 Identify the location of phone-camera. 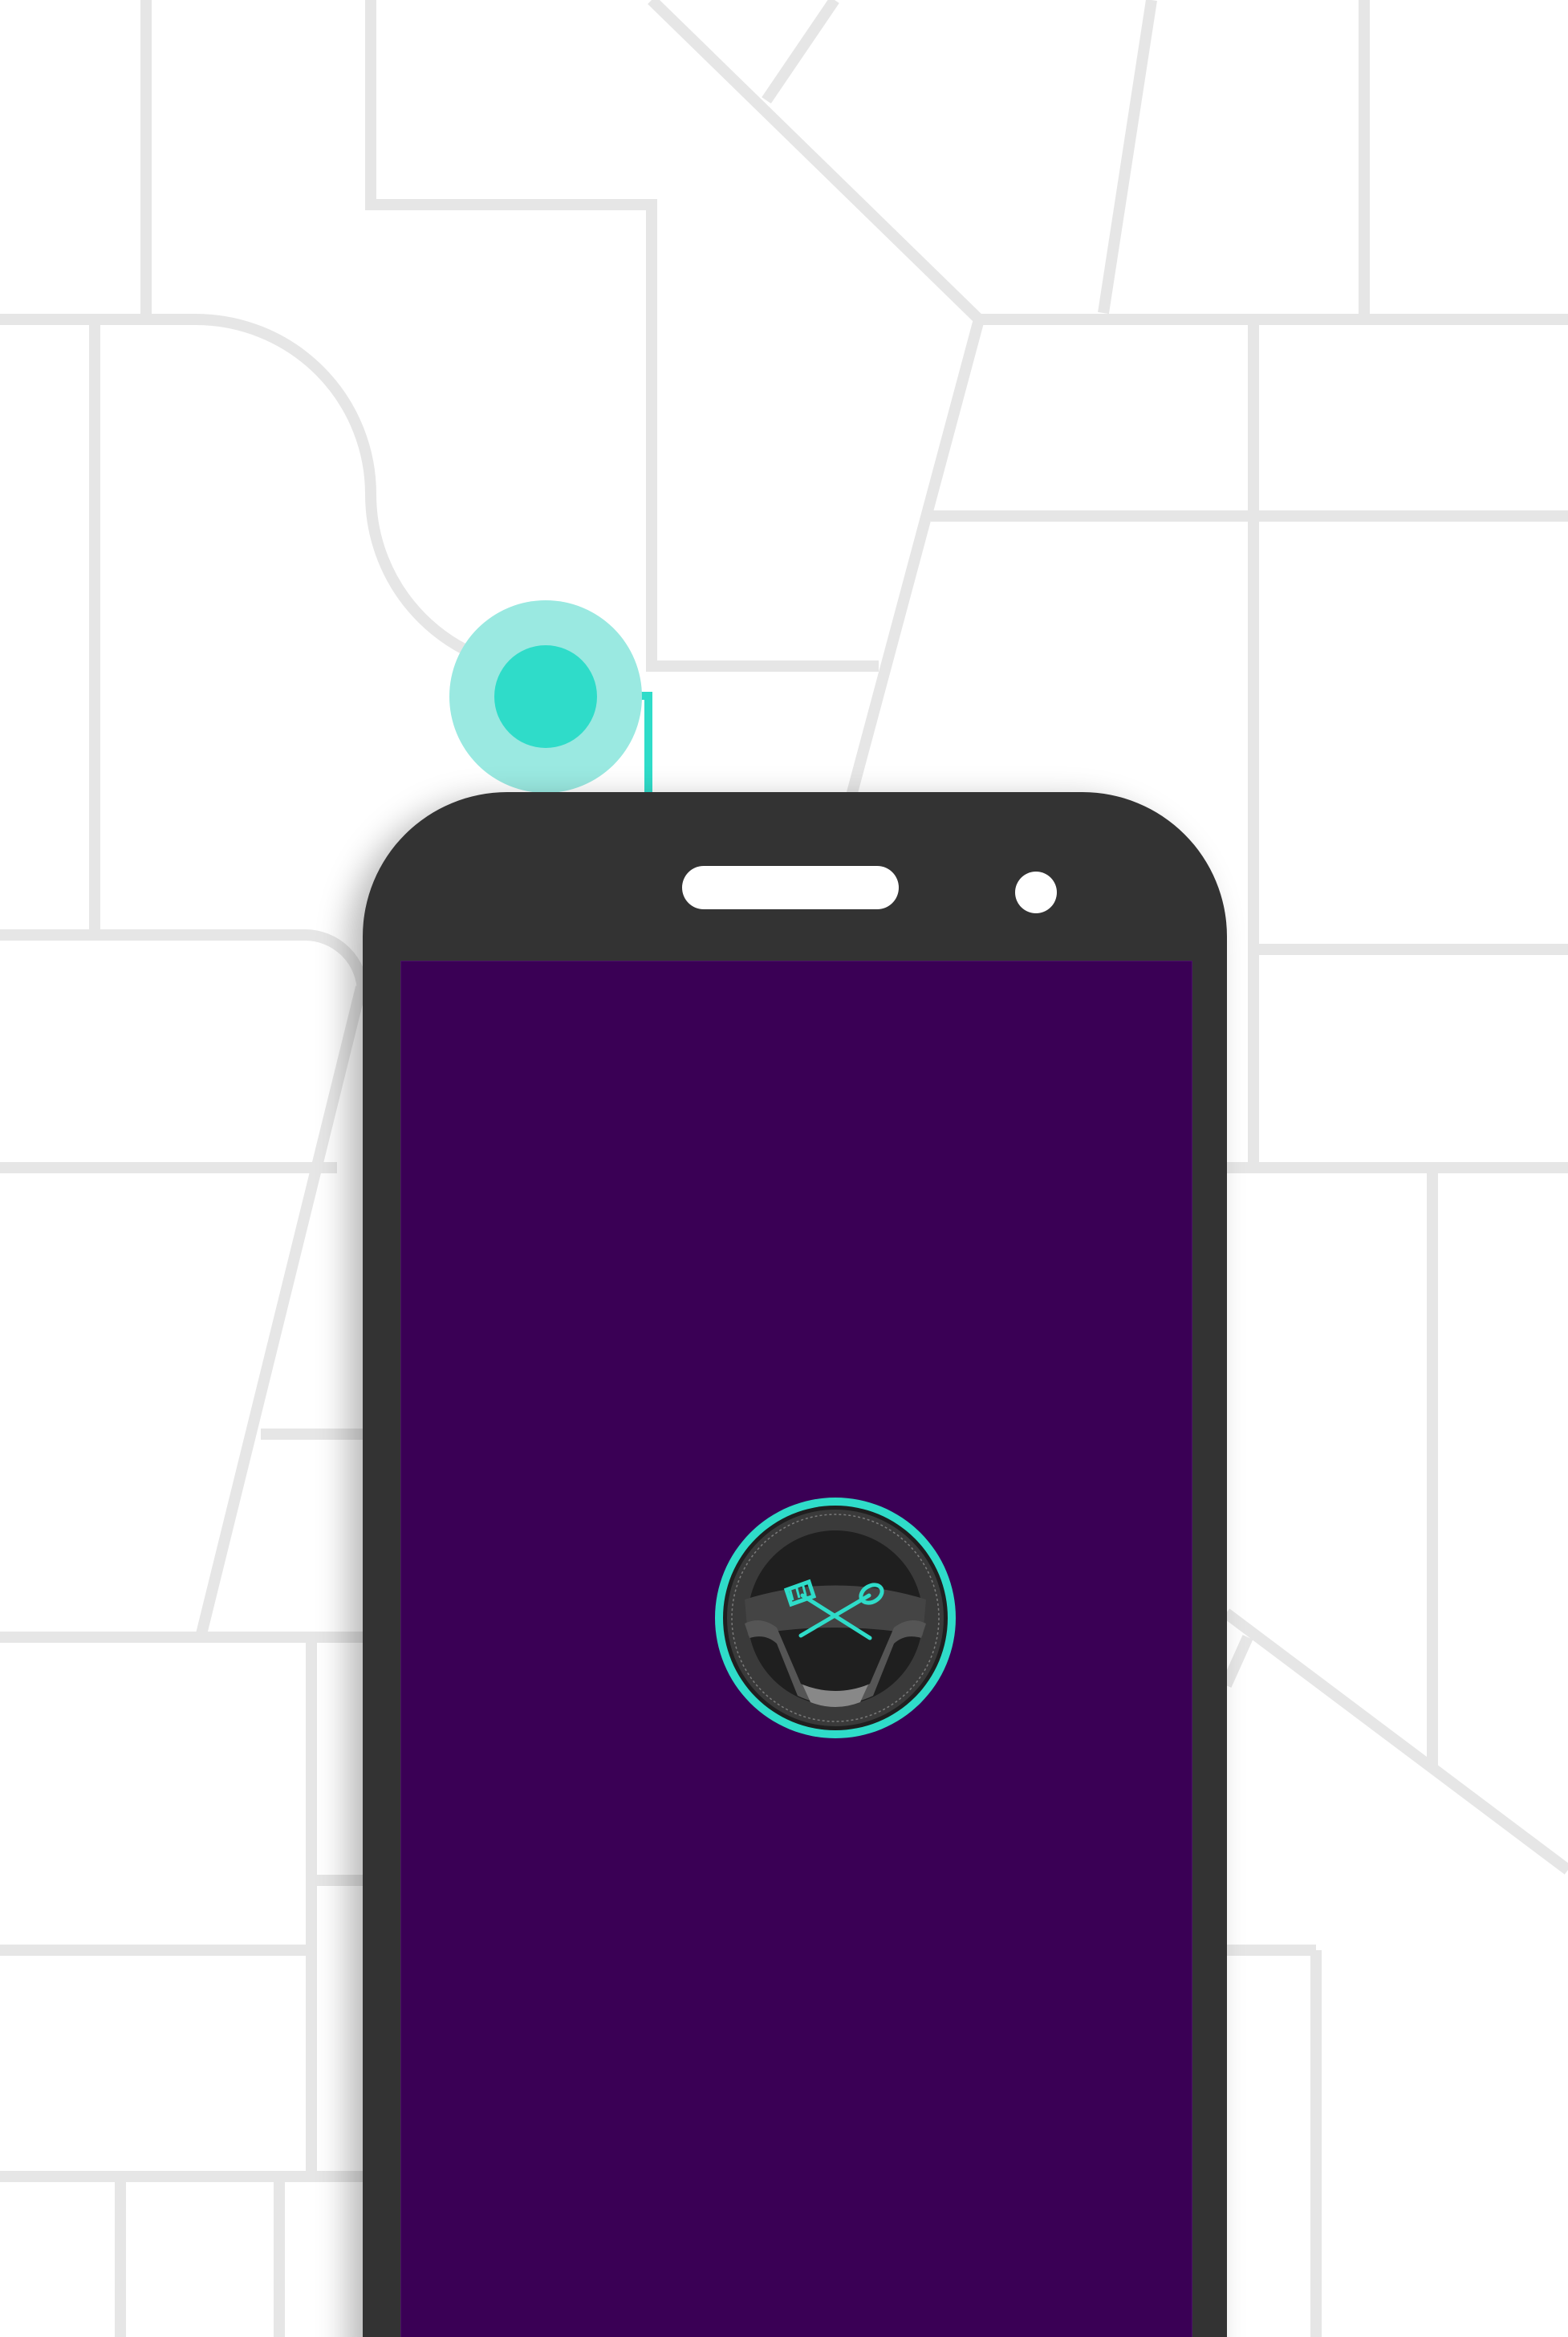
(1036, 892).